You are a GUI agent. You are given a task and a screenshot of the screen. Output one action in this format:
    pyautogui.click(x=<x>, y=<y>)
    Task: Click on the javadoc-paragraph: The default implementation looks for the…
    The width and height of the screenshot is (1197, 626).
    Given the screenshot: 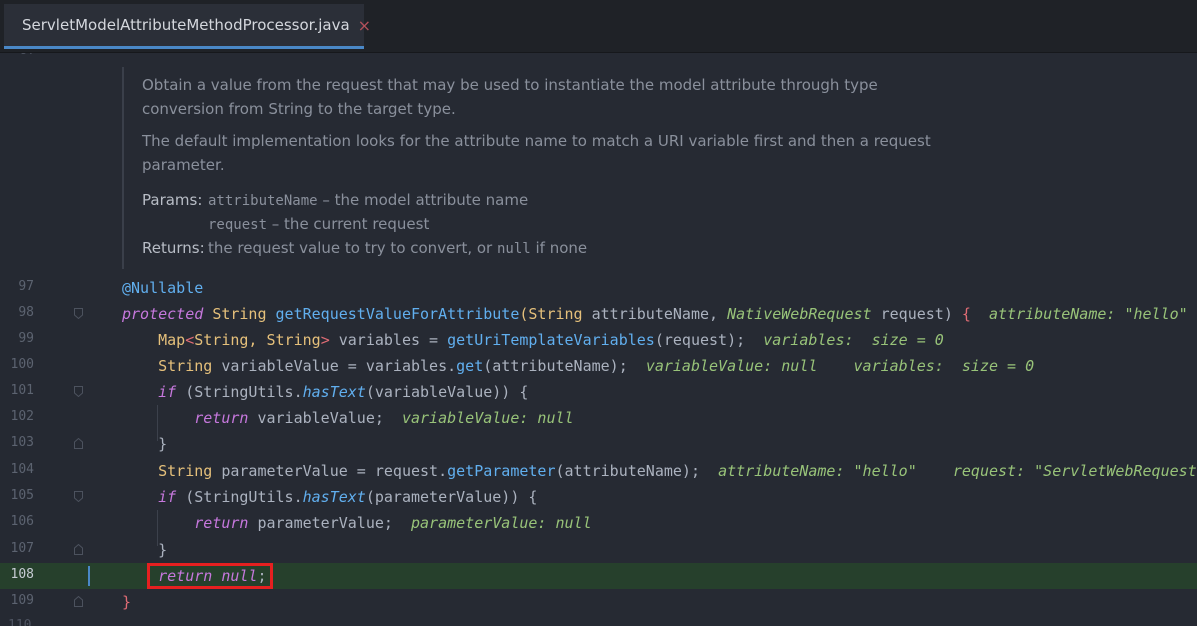 What is the action you would take?
    pyautogui.click(x=536, y=153)
    